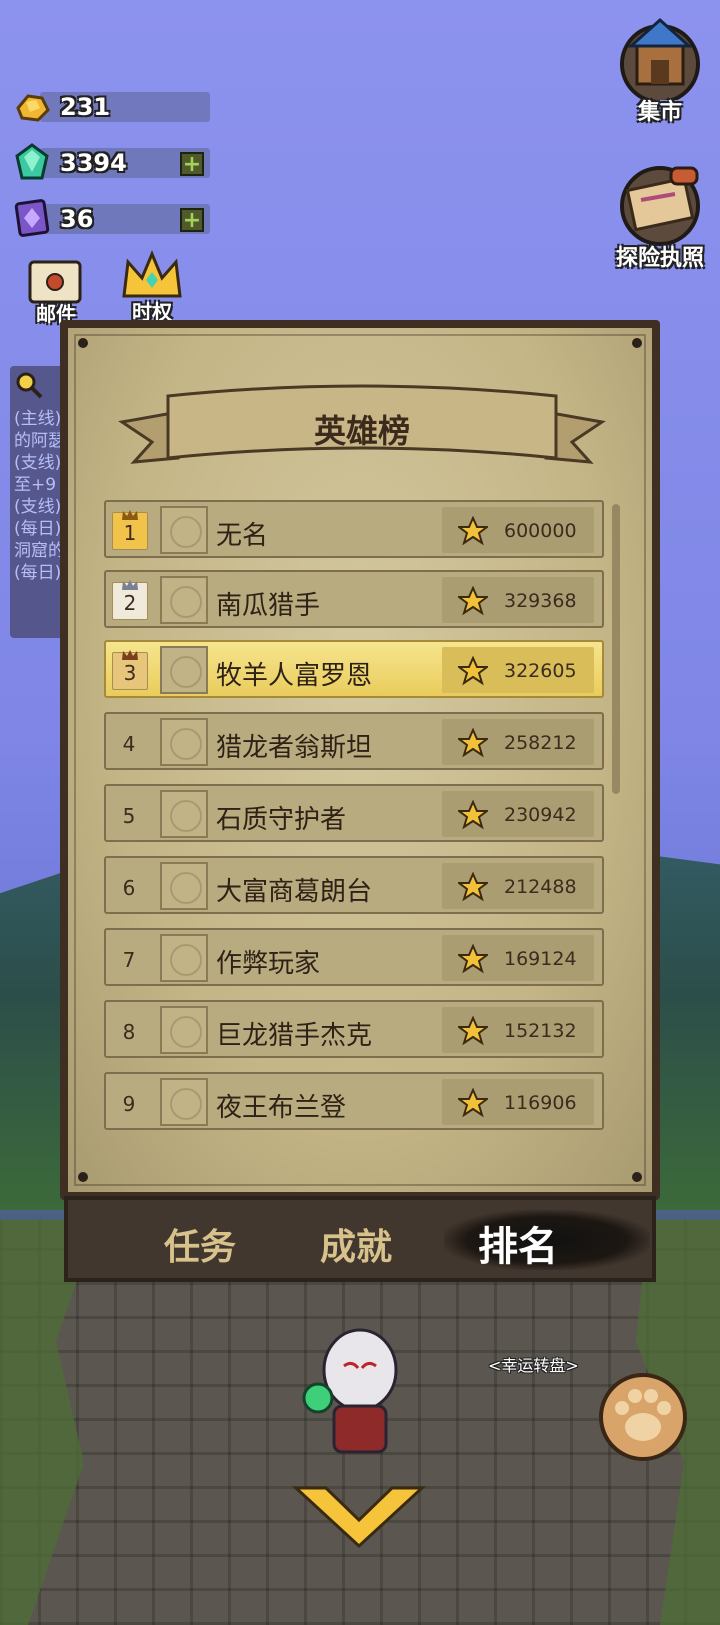 The width and height of the screenshot is (720, 1625). I want to click on rank-number: 9, so click(129, 1104).